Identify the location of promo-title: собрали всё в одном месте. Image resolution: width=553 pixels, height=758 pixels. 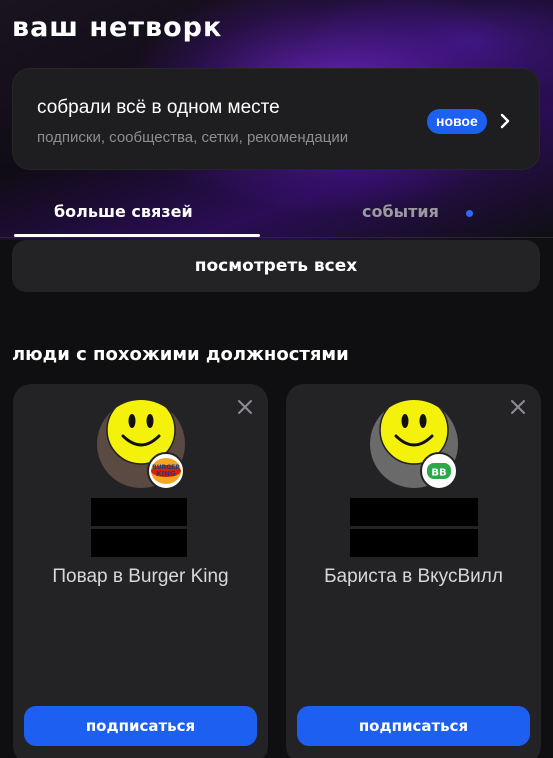
(158, 107).